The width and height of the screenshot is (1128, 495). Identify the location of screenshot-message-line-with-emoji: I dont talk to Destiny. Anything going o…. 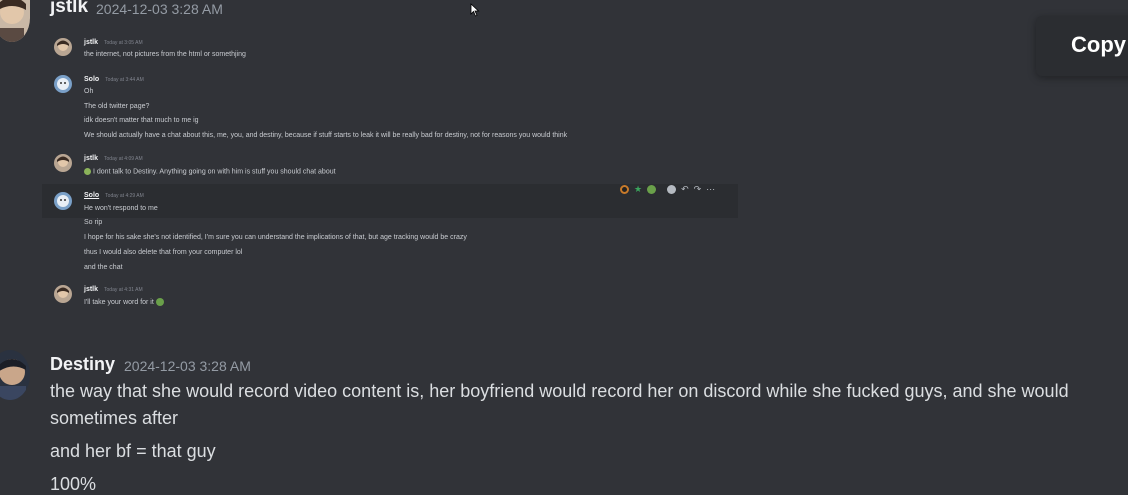
(210, 171).